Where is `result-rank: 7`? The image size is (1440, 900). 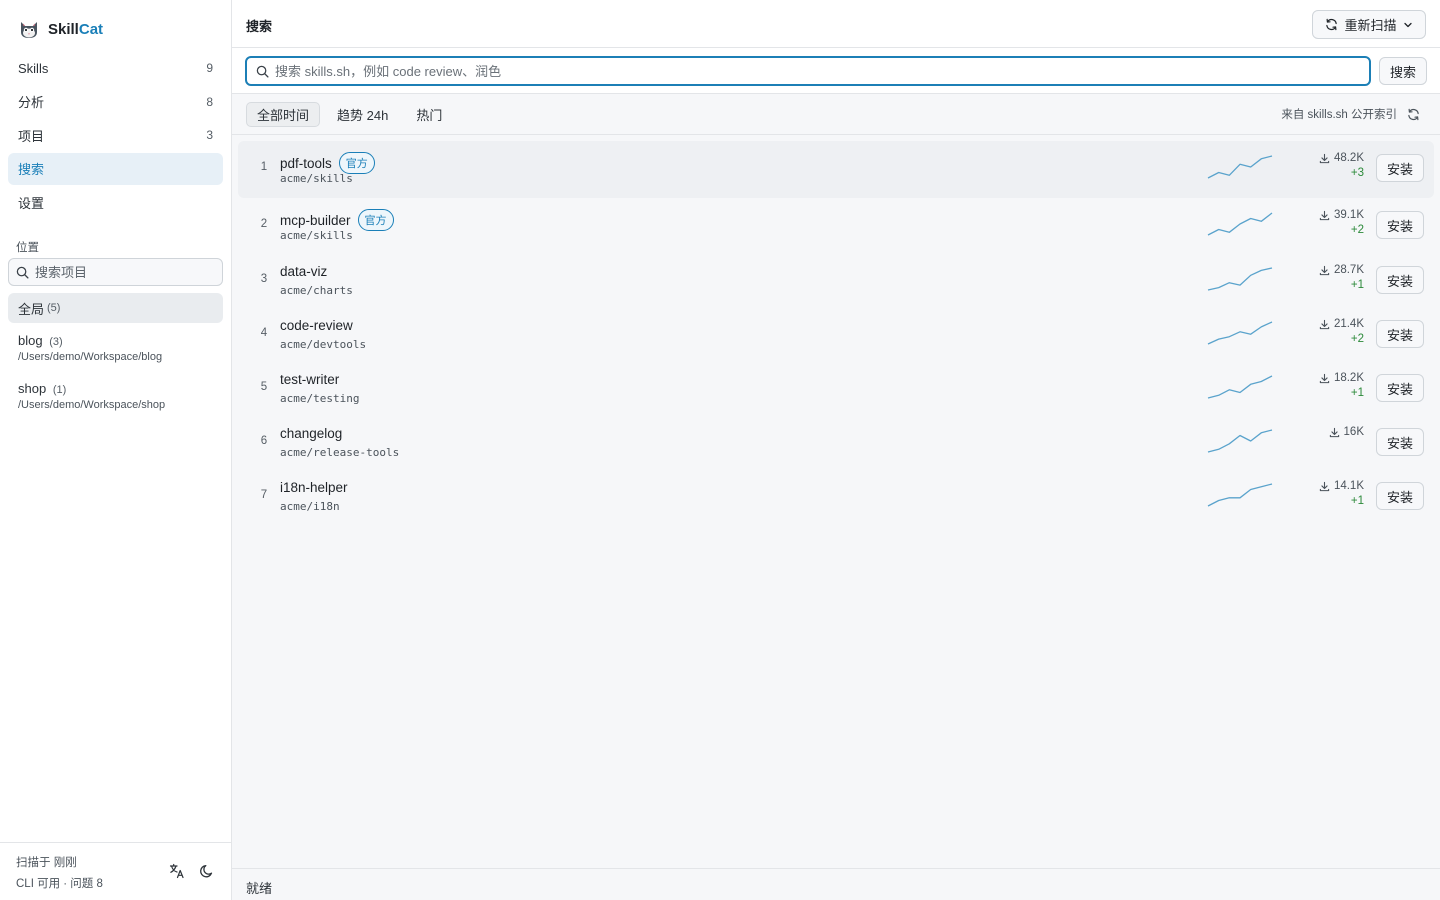
result-rank: 7 is located at coordinates (264, 495).